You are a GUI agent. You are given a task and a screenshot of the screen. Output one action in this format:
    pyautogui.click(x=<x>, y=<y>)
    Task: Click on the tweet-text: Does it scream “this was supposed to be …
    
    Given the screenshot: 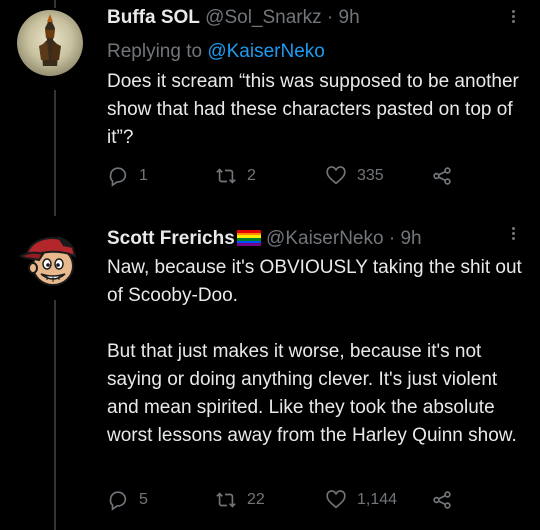 What is the action you would take?
    pyautogui.click(x=316, y=109)
    